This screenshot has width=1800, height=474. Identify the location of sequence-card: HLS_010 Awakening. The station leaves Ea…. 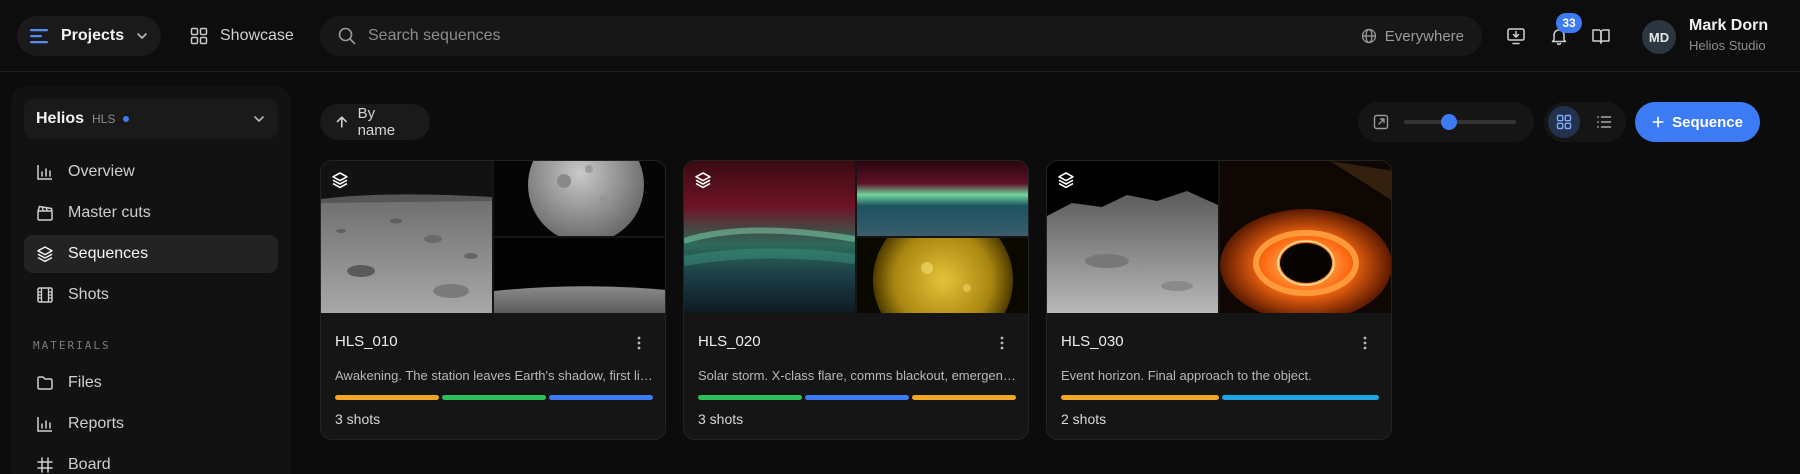
(493, 300).